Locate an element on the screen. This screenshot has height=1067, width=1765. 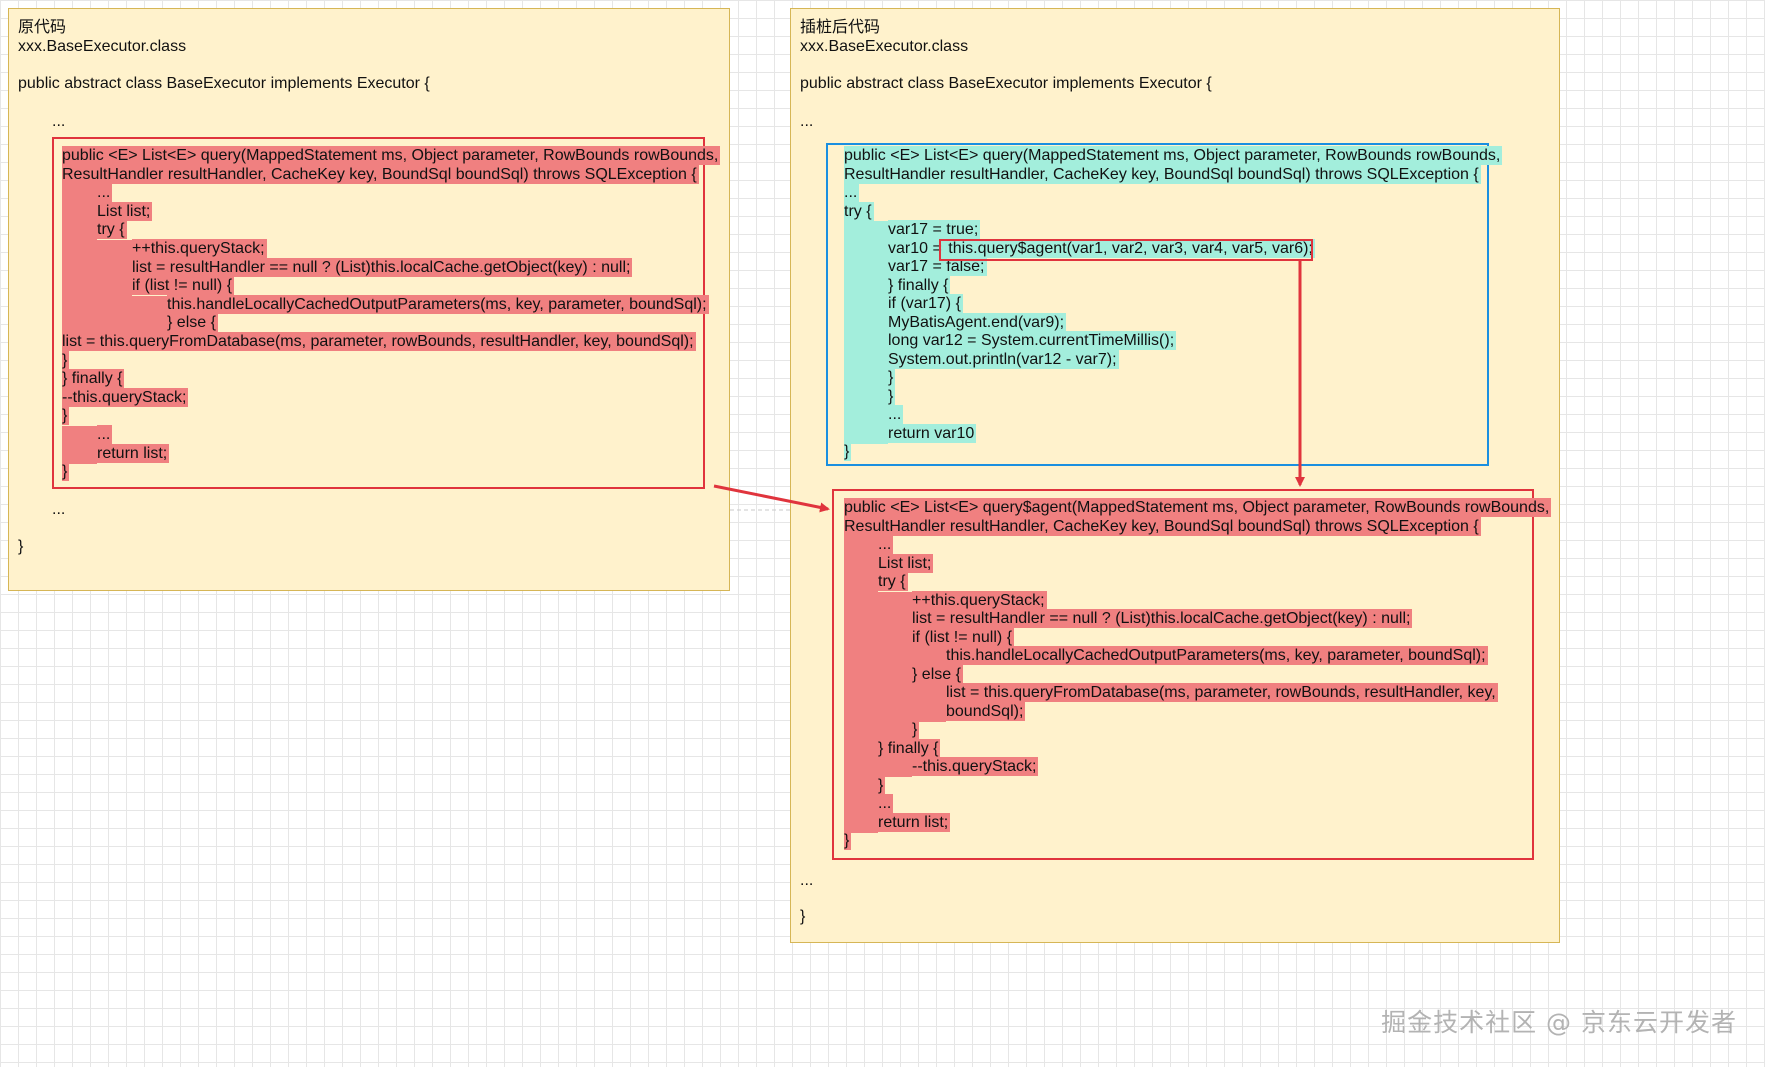
connector-arrows is located at coordinates (1009, 387).